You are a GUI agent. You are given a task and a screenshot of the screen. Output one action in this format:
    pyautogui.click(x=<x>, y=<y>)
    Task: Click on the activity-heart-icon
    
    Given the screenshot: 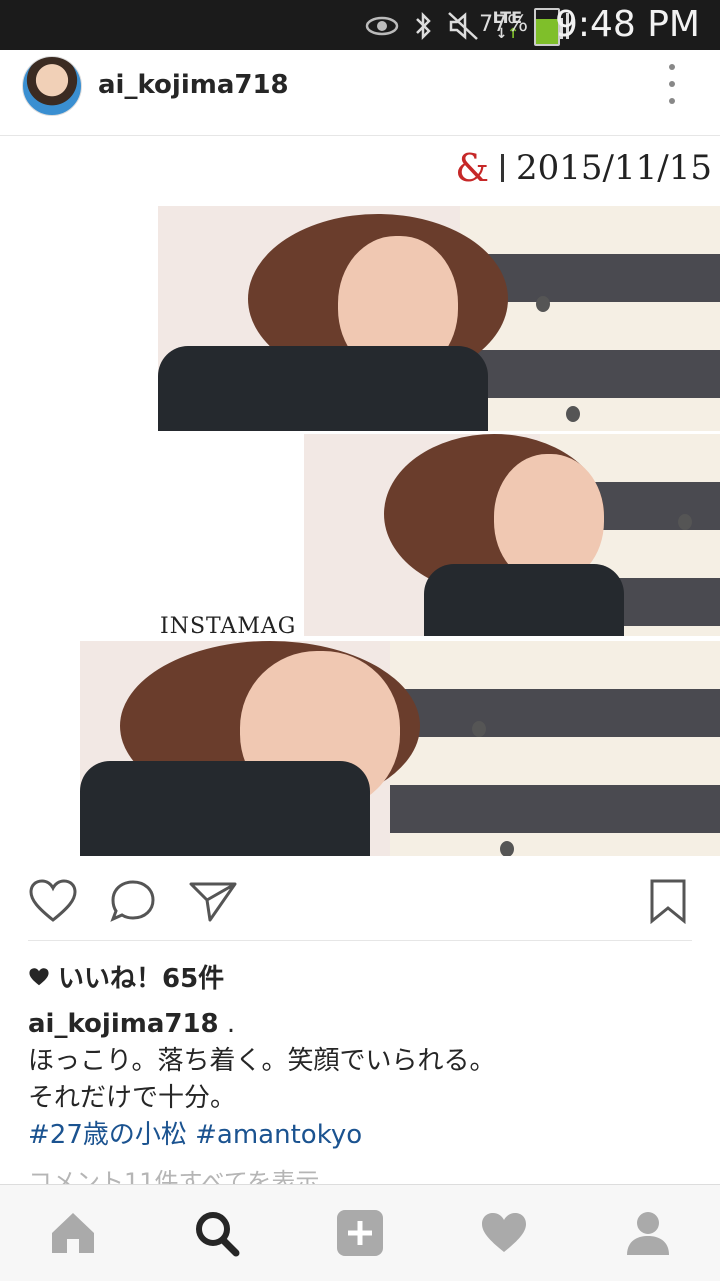 What is the action you would take?
    pyautogui.click(x=504, y=1233)
    